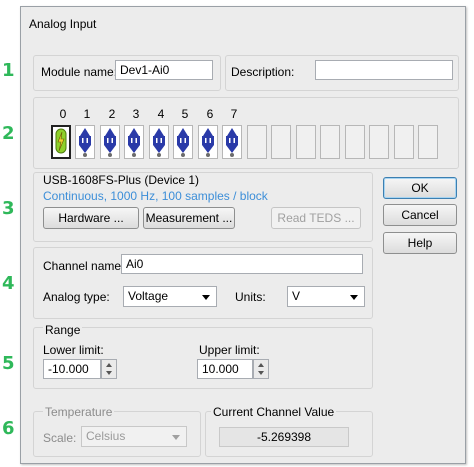 The height and width of the screenshot is (467, 474). What do you see at coordinates (384, 70) in the screenshot?
I see `description-field` at bounding box center [384, 70].